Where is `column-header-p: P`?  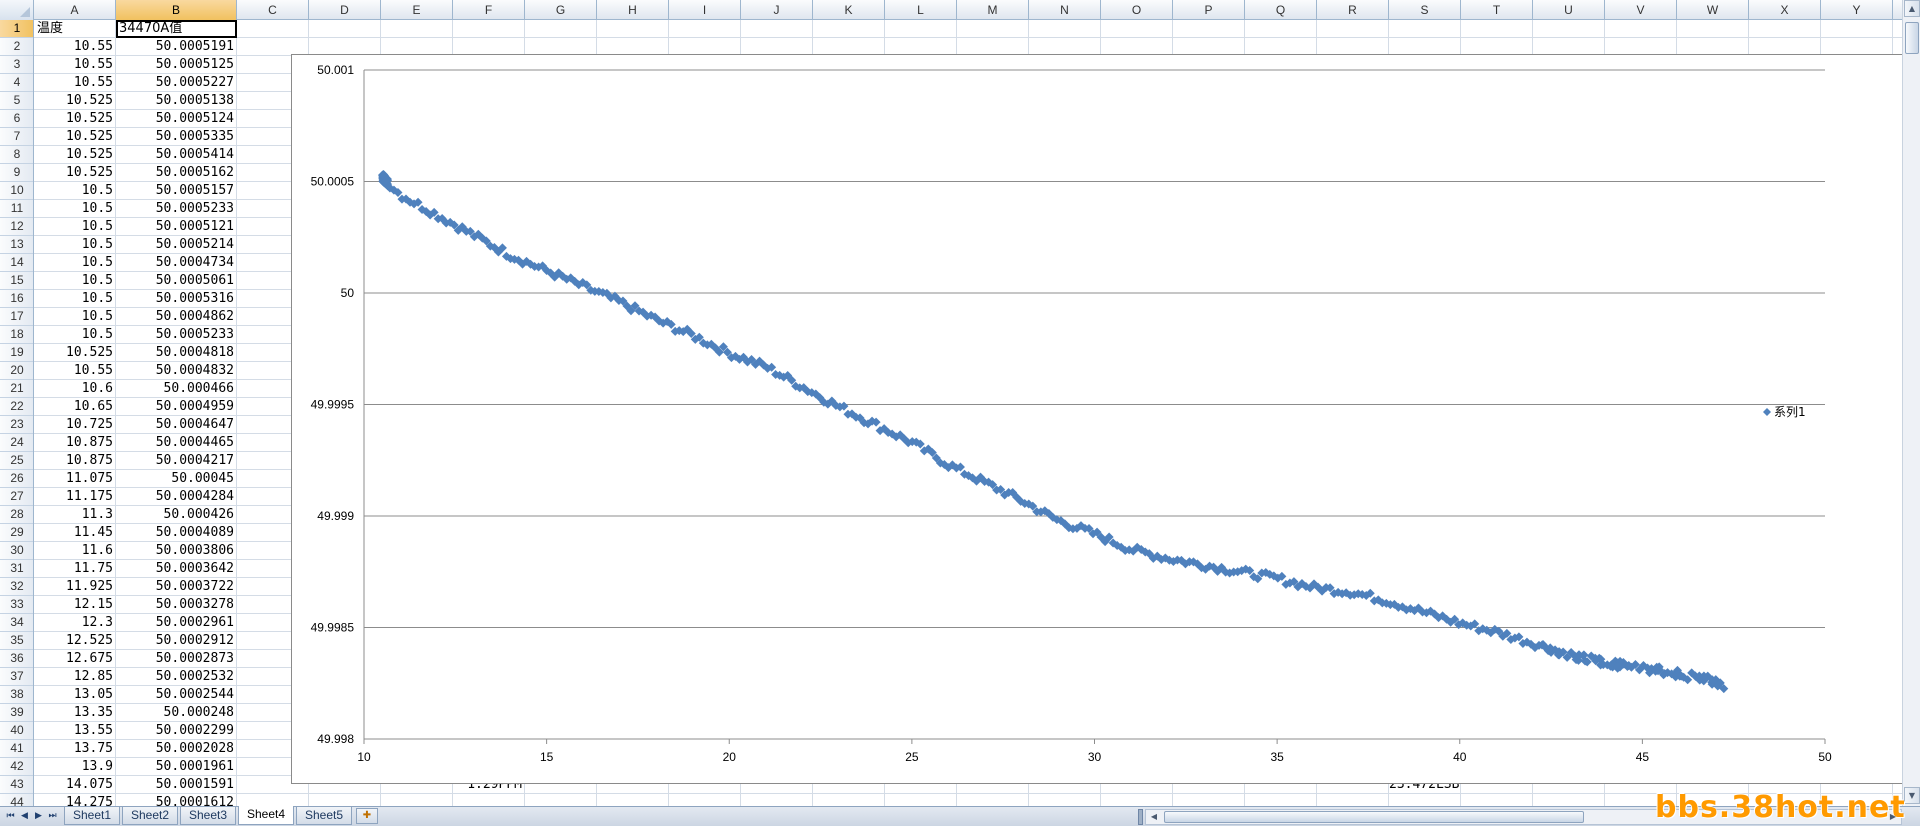 column-header-p: P is located at coordinates (1209, 10).